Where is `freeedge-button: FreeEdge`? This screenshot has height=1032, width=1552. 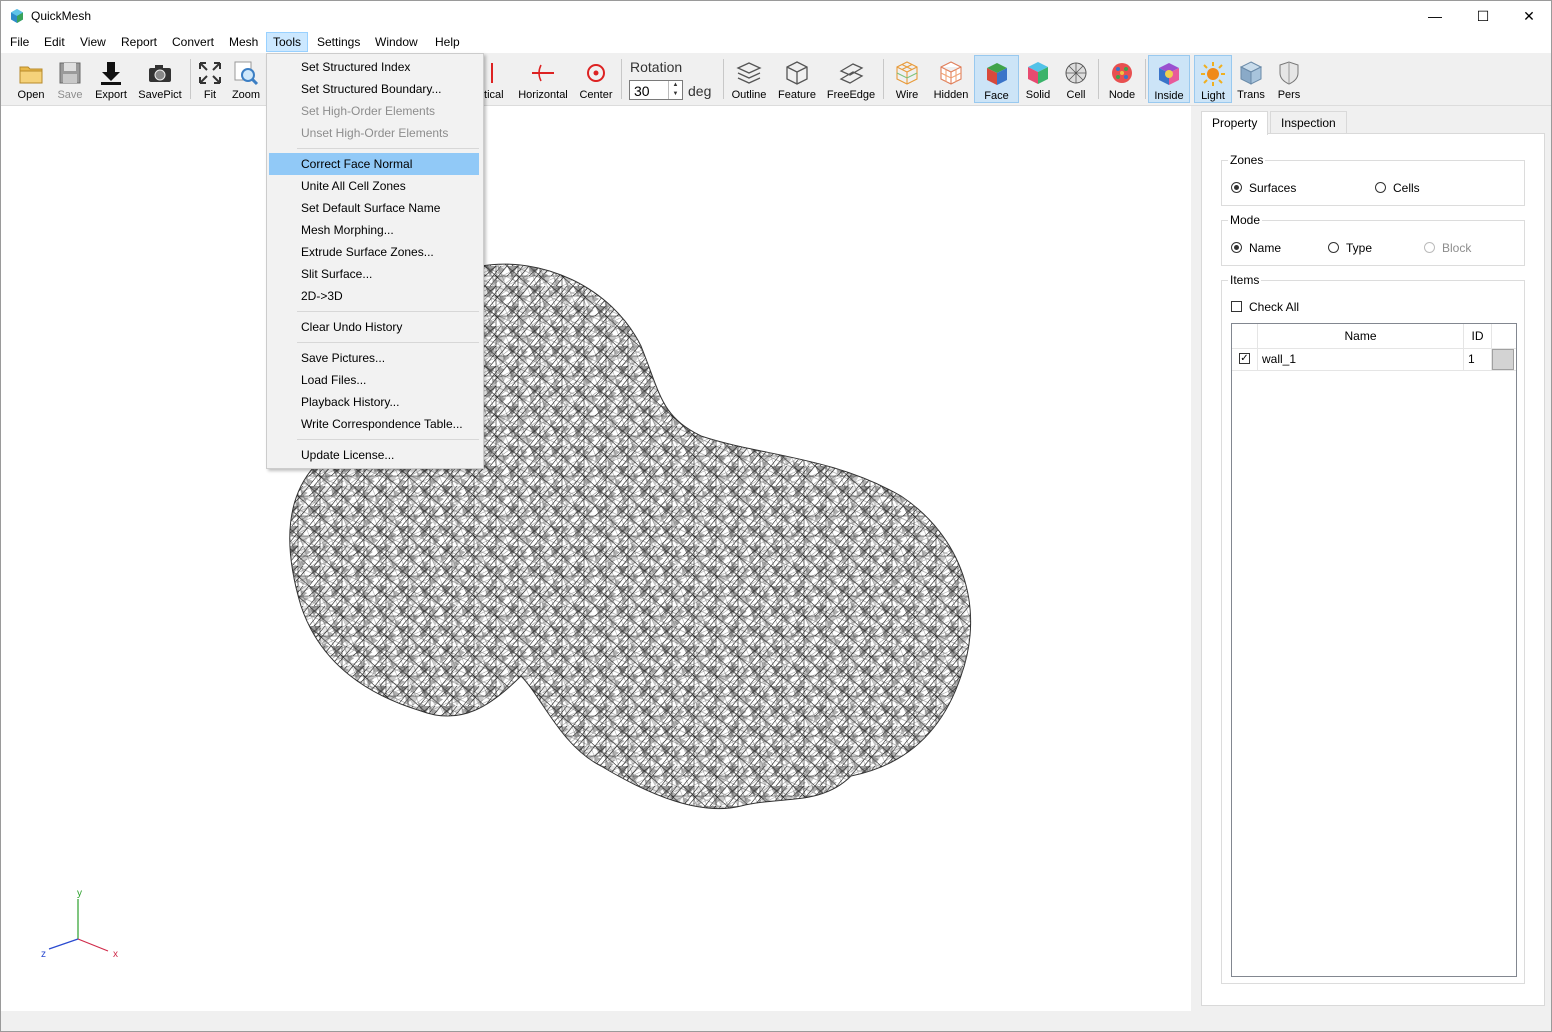
freeedge-button: FreeEdge is located at coordinates (851, 79).